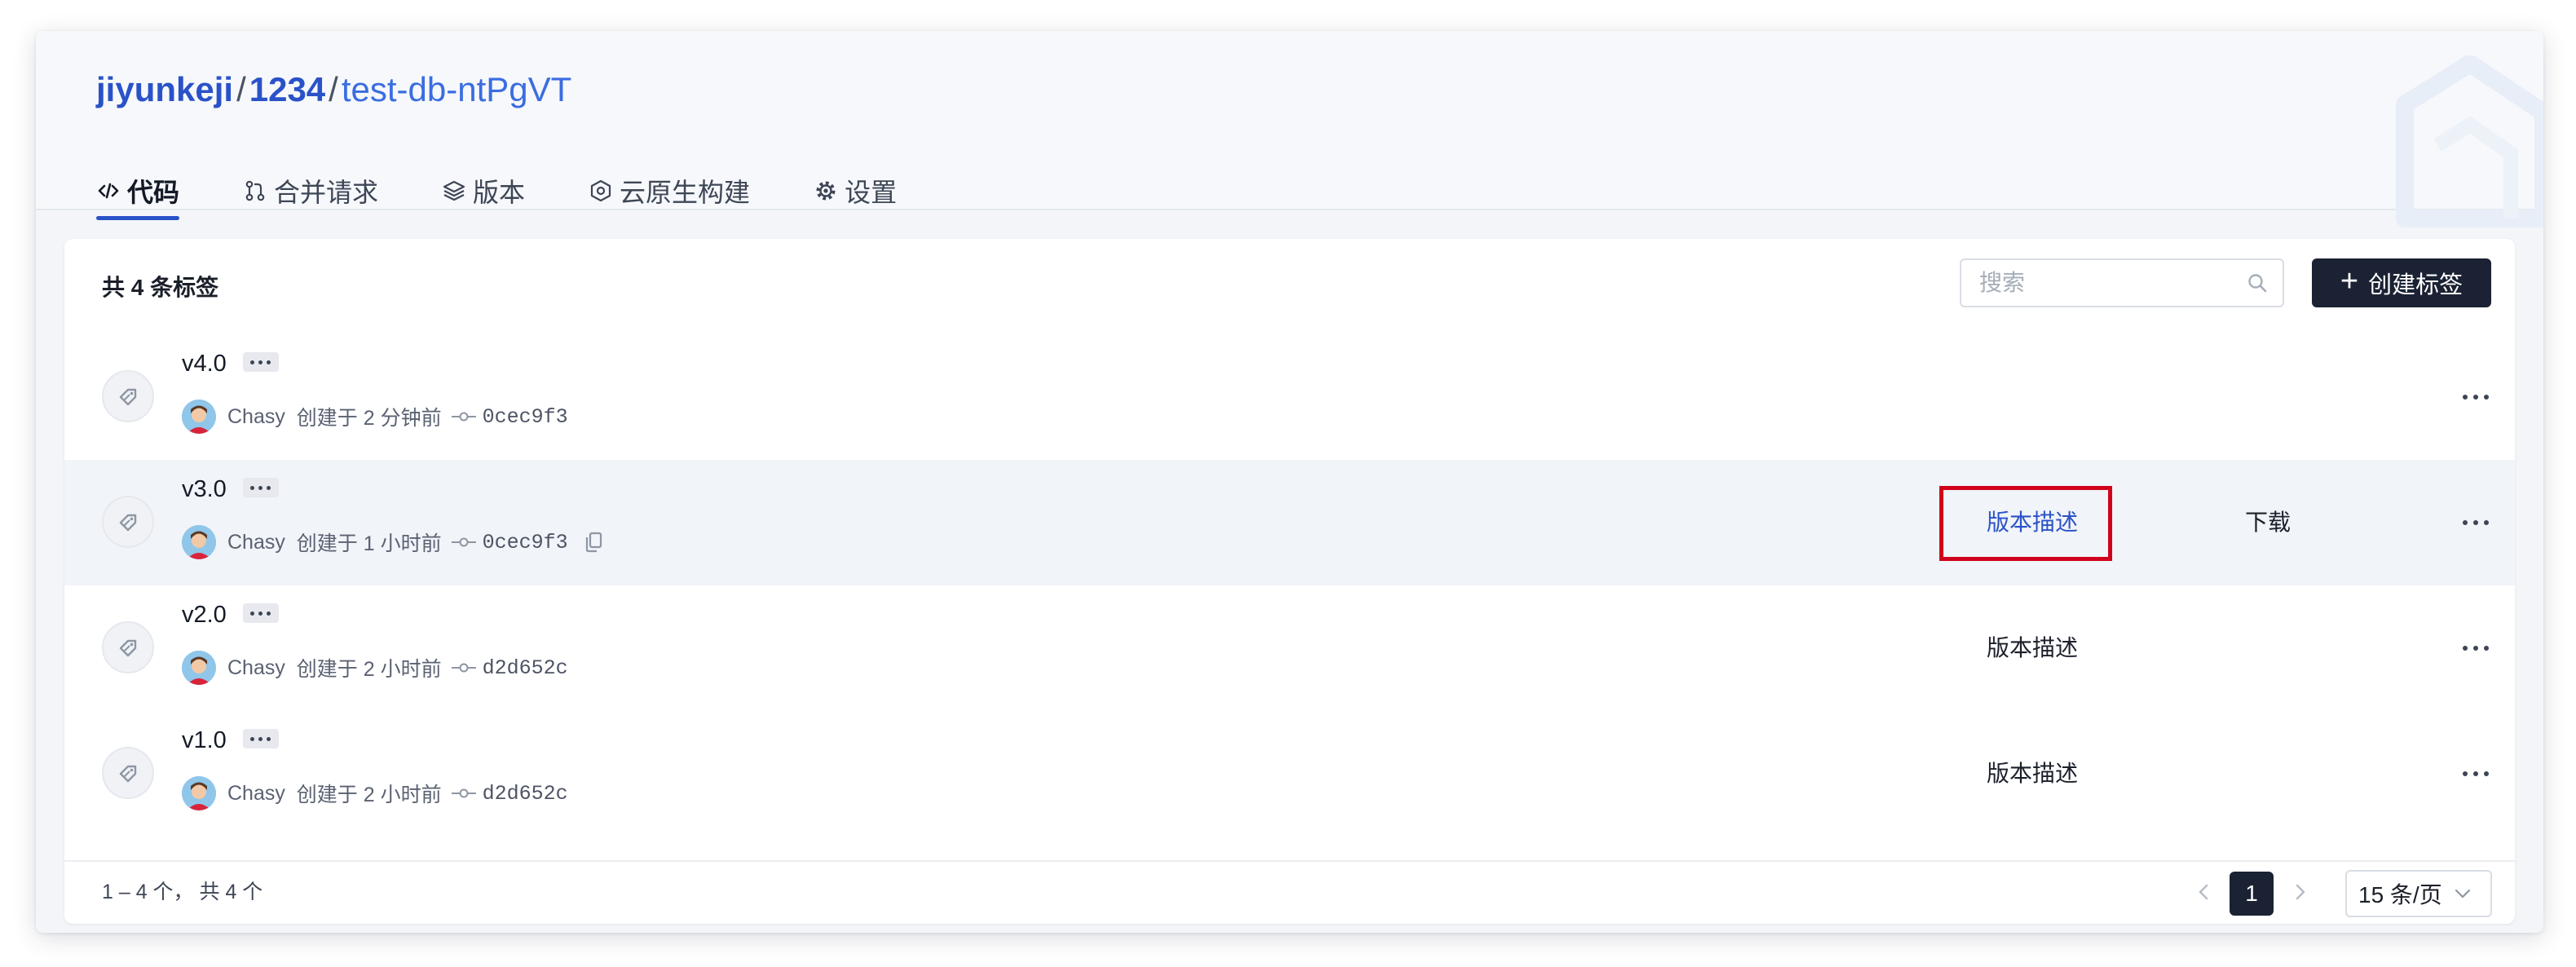 The width and height of the screenshot is (2576, 967). I want to click on cloud-build-icon, so click(600, 191).